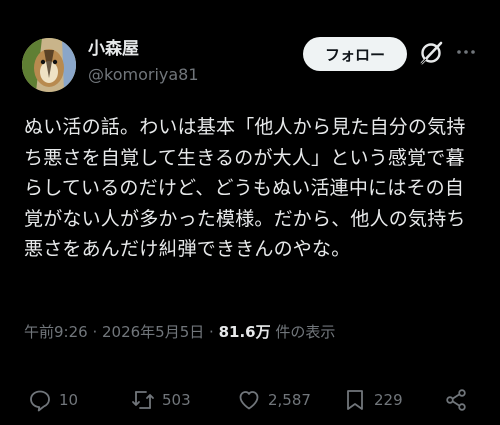  I want to click on post-meta: 午前9:26 · 2026年5月5日 · 81.6万 件の表示, so click(179, 332).